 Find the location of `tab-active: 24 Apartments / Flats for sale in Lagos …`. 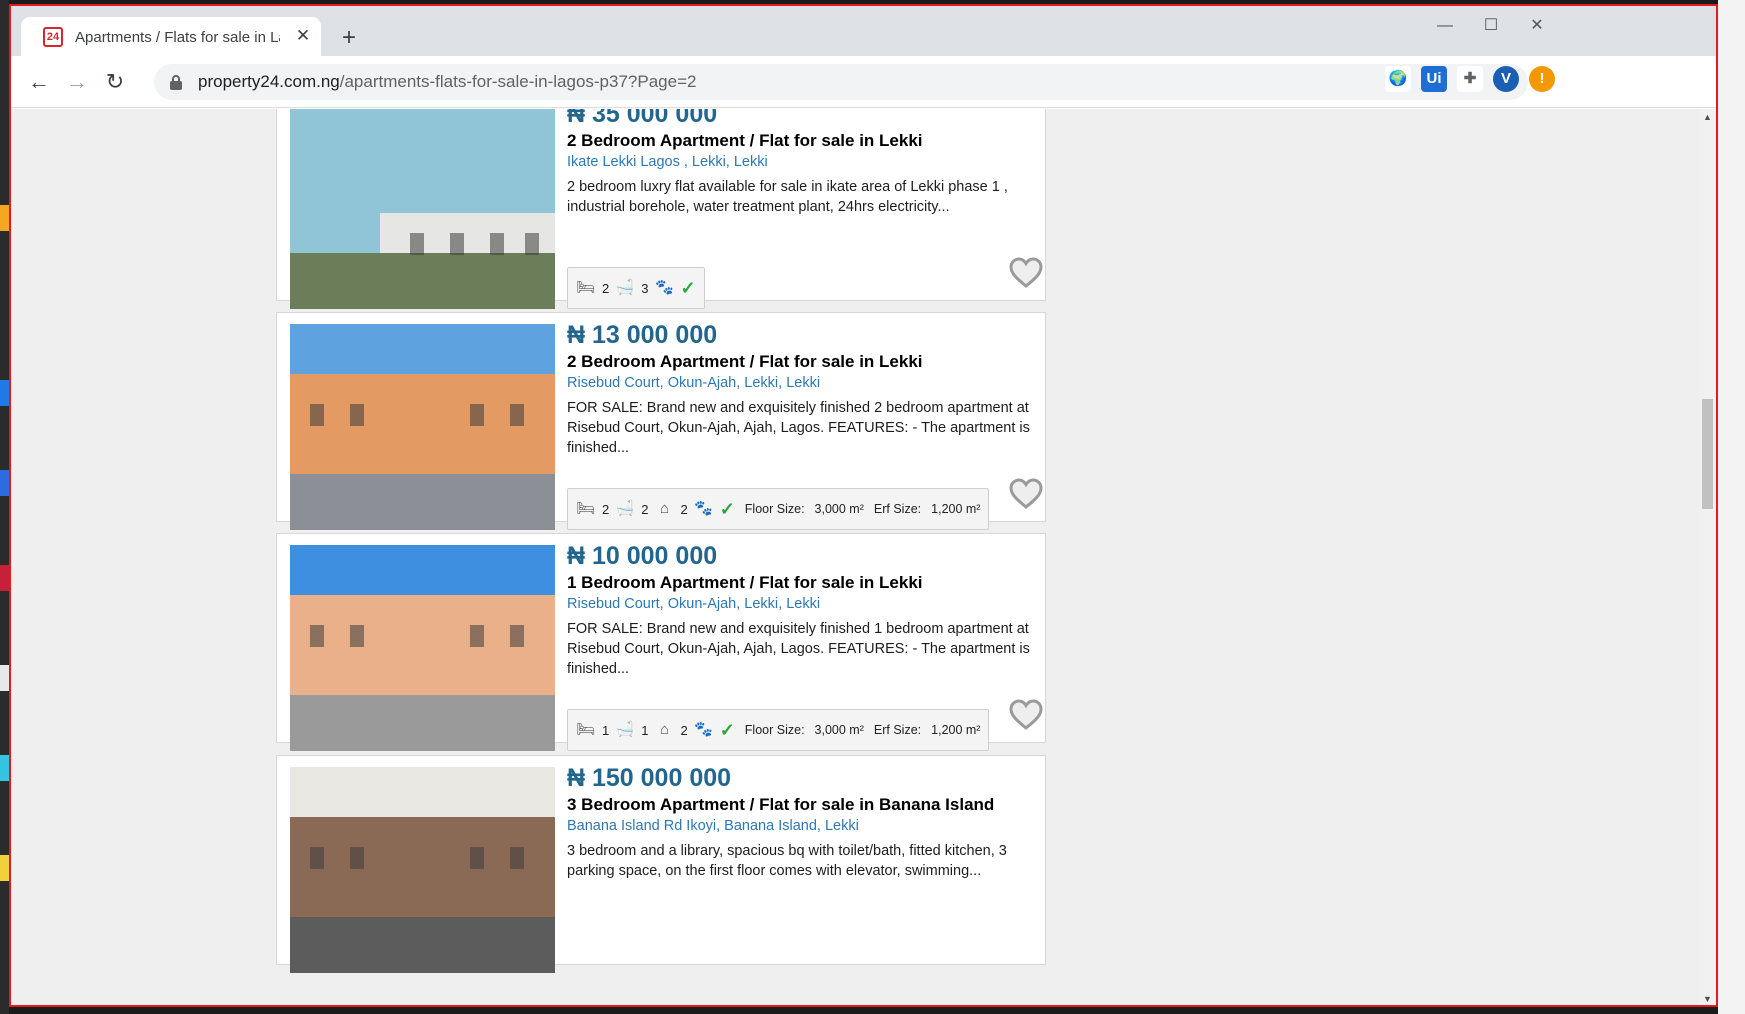

tab-active: 24 Apartments / Flats for sale in Lagos … is located at coordinates (171, 36).